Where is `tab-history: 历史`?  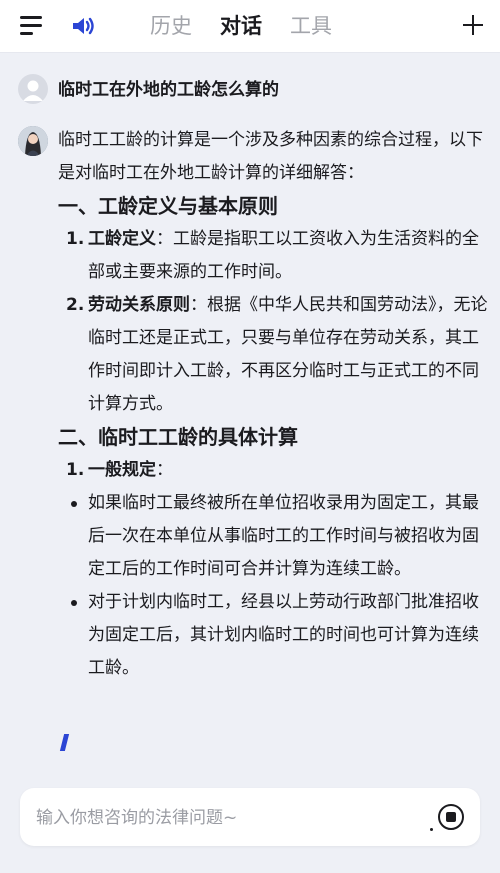
tab-history: 历史 is located at coordinates (171, 26).